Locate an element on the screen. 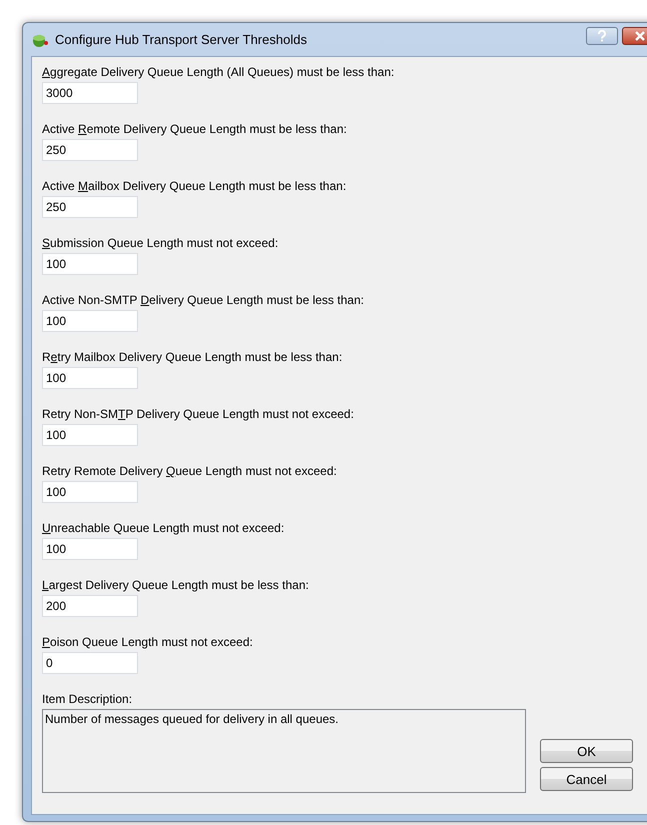 Image resolution: width=647 pixels, height=825 pixels. field-label: Active Remote Delivery Queue Length must be less than: is located at coordinates (195, 129).